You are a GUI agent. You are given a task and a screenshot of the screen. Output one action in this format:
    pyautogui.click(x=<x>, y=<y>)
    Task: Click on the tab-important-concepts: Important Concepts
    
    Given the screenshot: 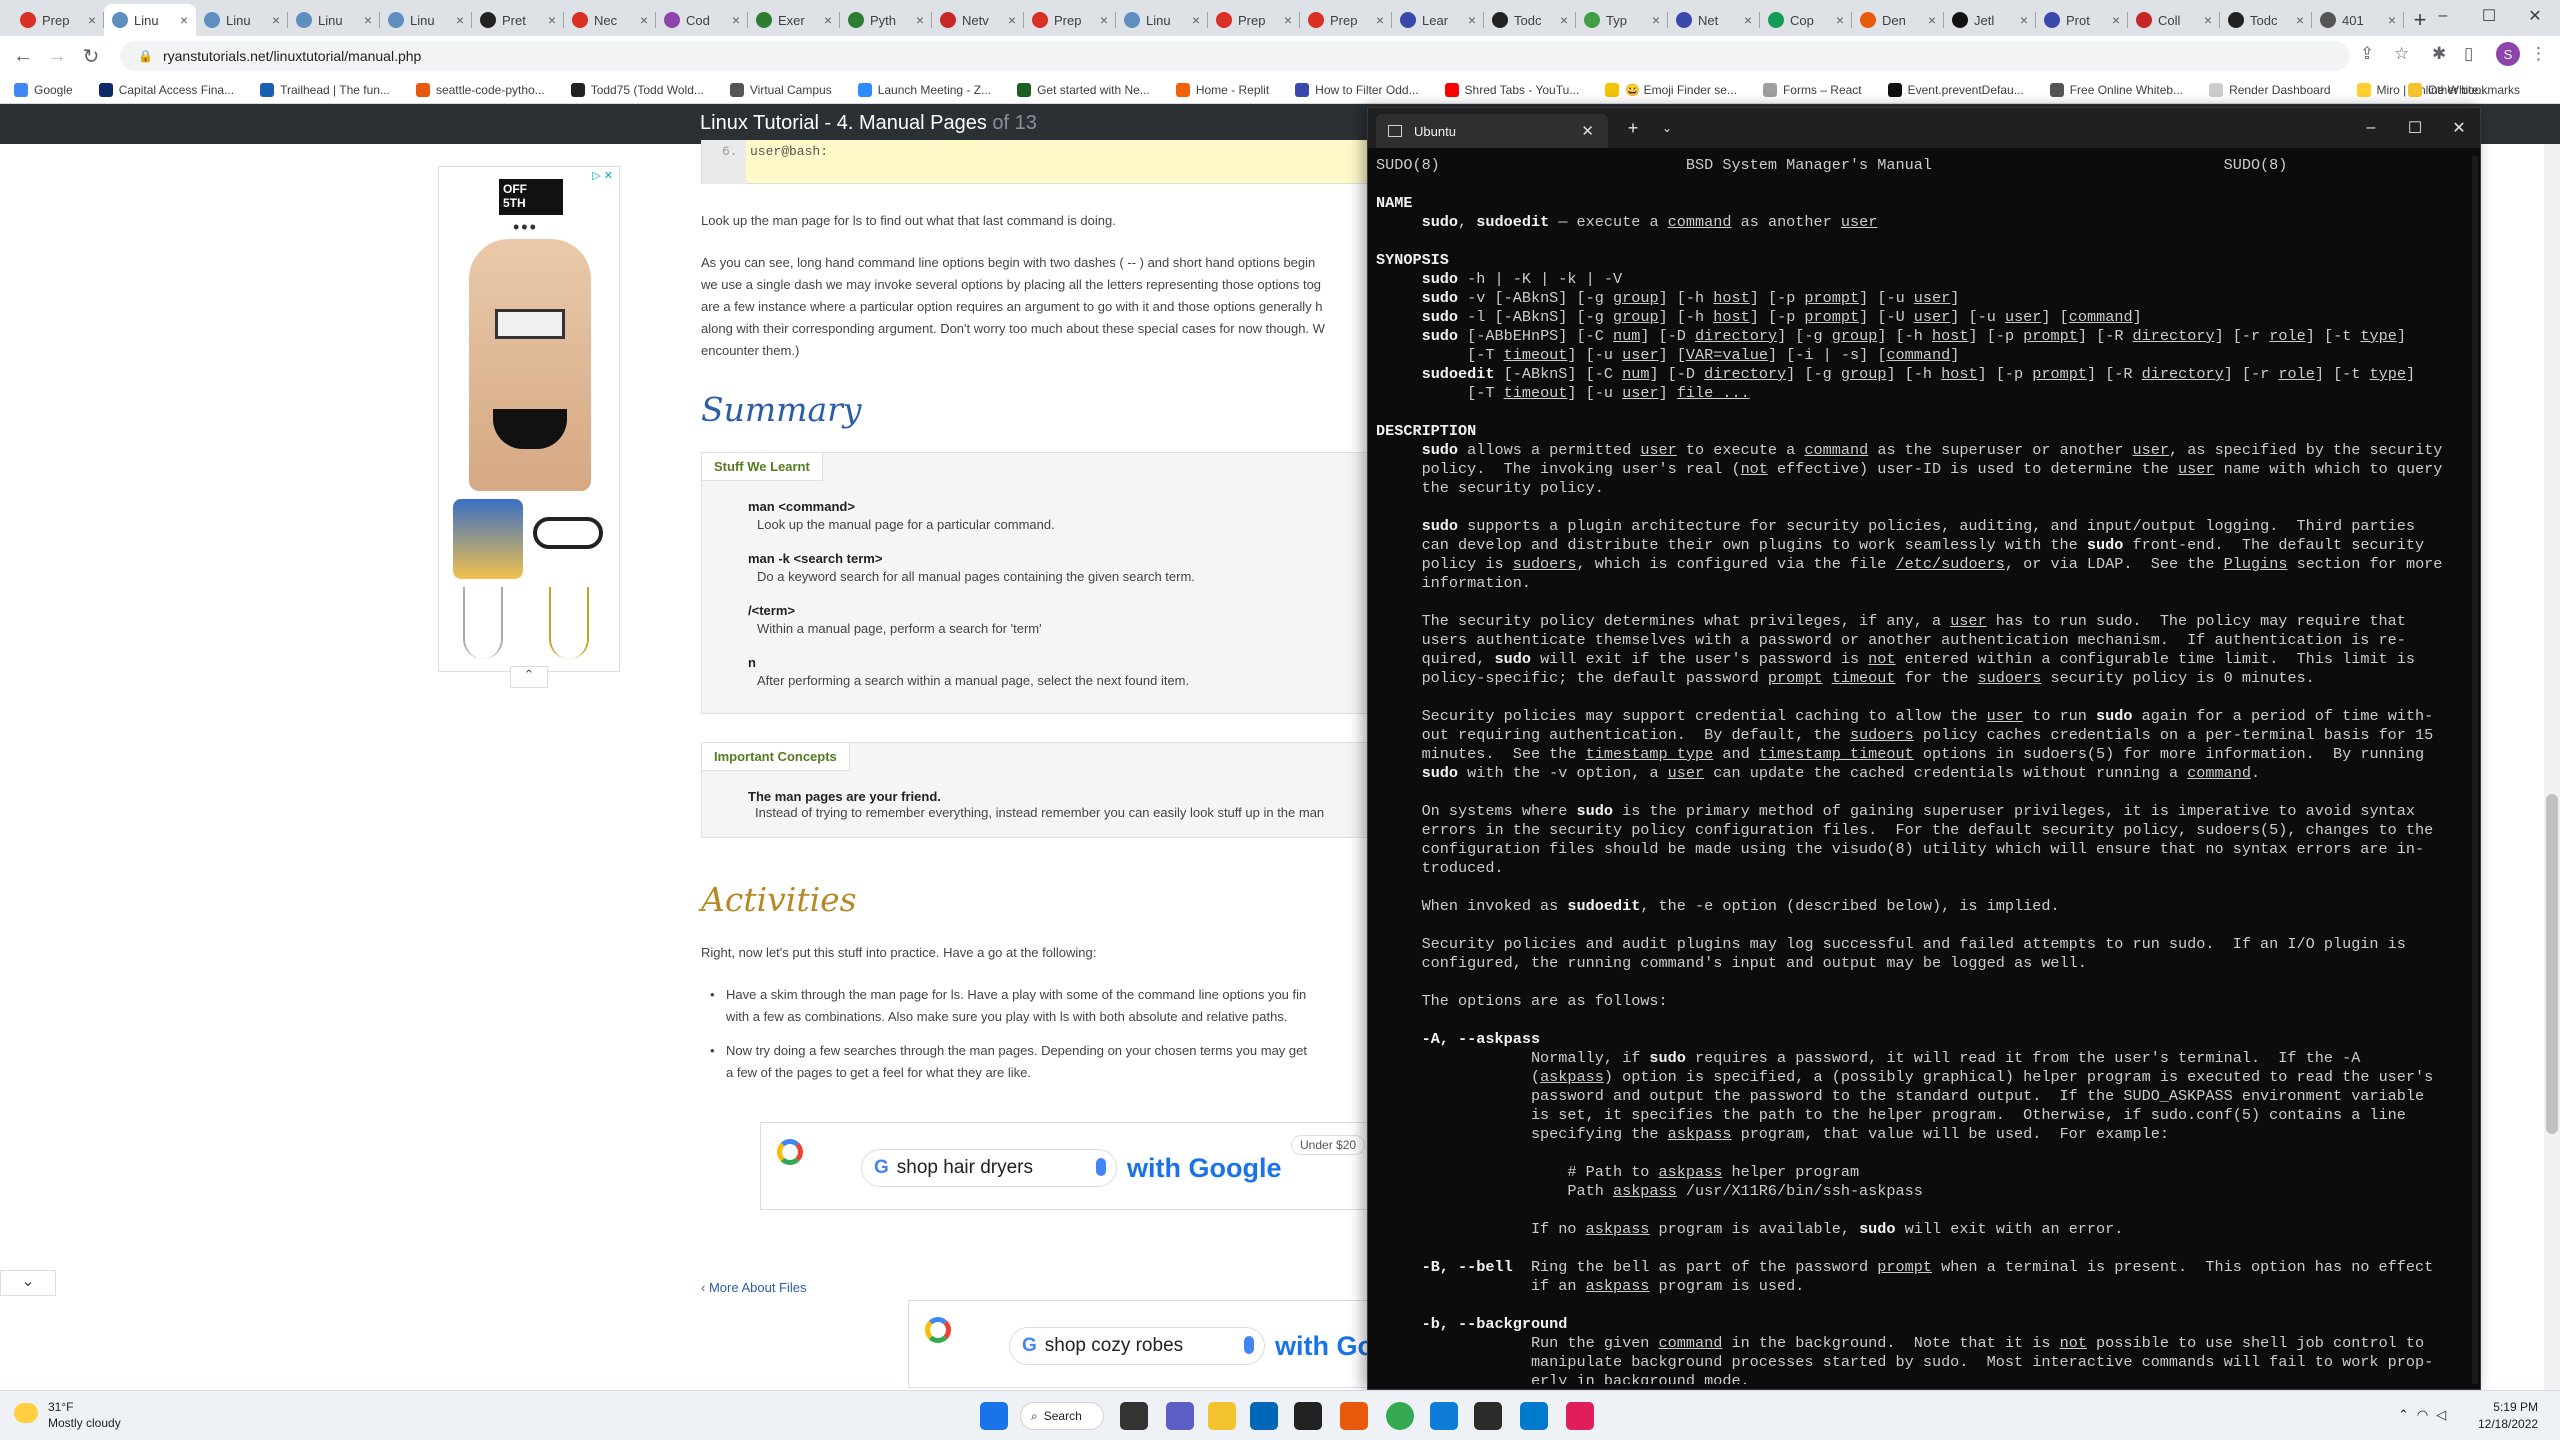 What is the action you would take?
    pyautogui.click(x=776, y=757)
    